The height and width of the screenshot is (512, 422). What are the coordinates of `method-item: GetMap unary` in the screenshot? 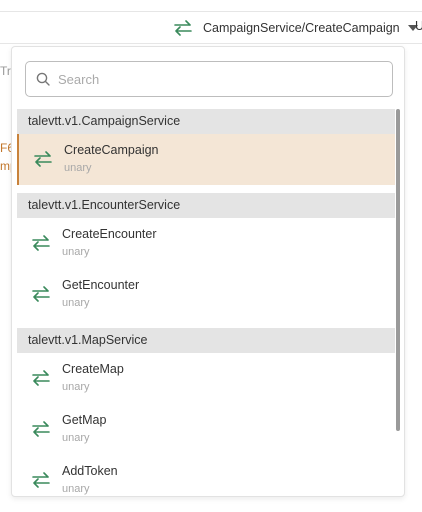 It's located at (206, 429).